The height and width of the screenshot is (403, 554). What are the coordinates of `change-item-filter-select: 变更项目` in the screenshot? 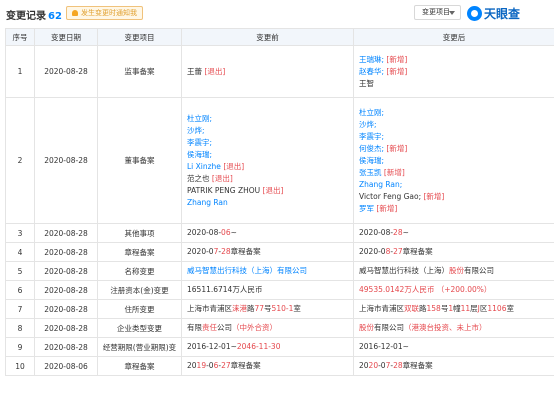 It's located at (437, 12).